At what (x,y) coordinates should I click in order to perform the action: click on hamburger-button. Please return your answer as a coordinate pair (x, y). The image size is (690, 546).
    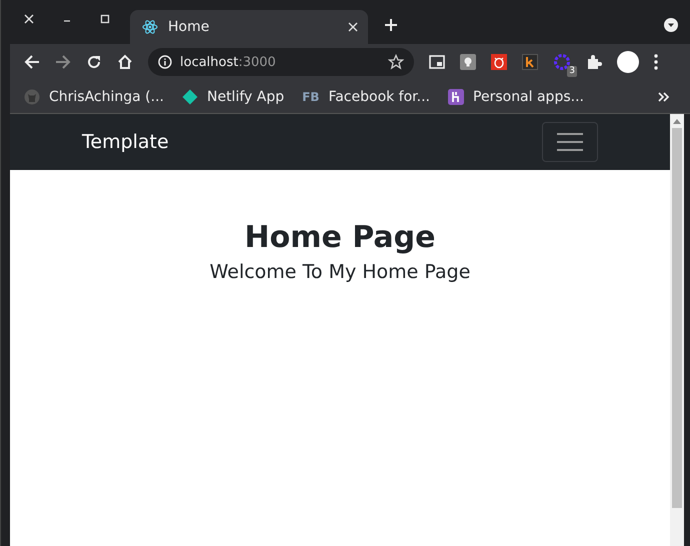
    Looking at the image, I should click on (570, 142).